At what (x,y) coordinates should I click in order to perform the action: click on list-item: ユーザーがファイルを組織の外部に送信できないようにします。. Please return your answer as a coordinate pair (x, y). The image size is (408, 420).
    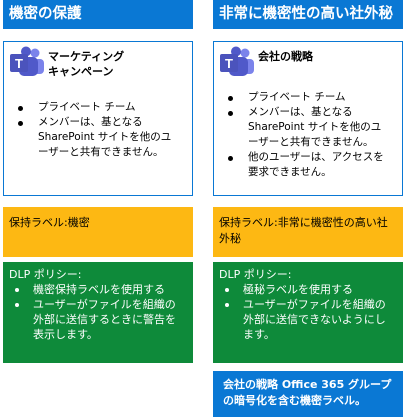
    Looking at the image, I should click on (309, 319).